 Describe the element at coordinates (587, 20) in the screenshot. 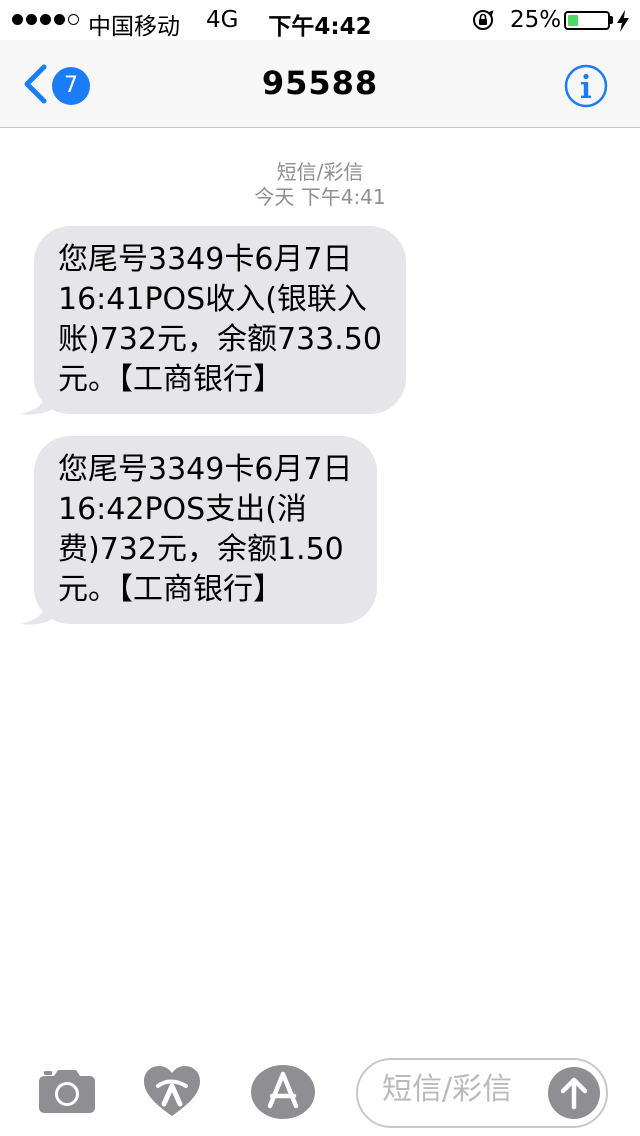

I see `battery-icon` at that location.